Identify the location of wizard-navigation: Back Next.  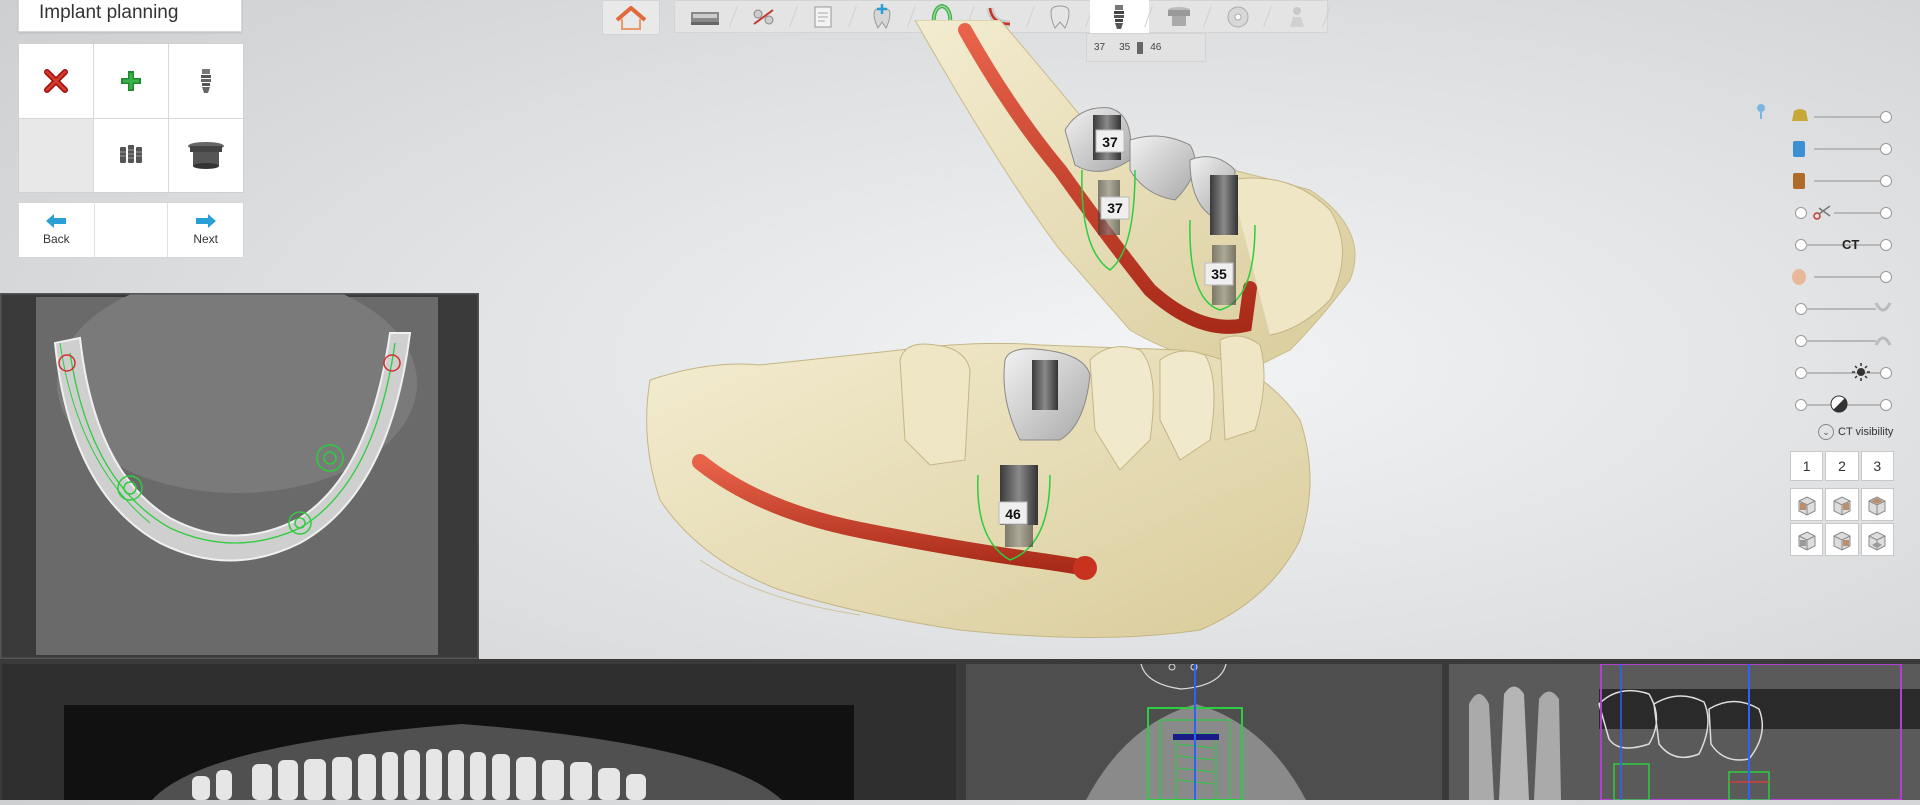
(131, 230).